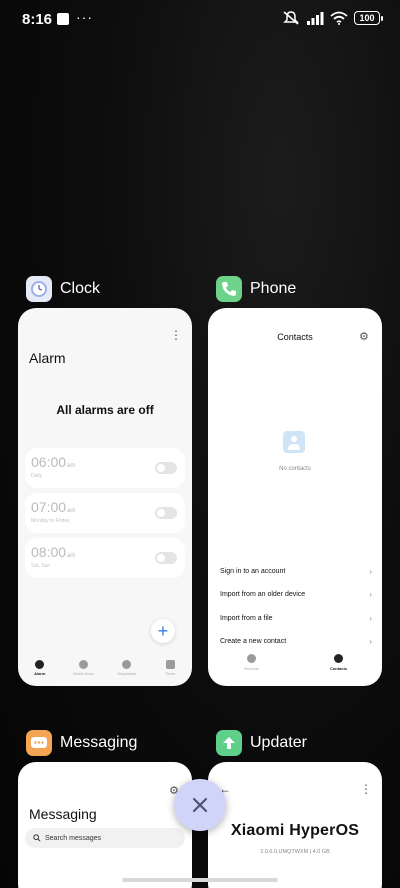 The width and height of the screenshot is (400, 888). I want to click on page-title: Alarm, so click(47, 358).